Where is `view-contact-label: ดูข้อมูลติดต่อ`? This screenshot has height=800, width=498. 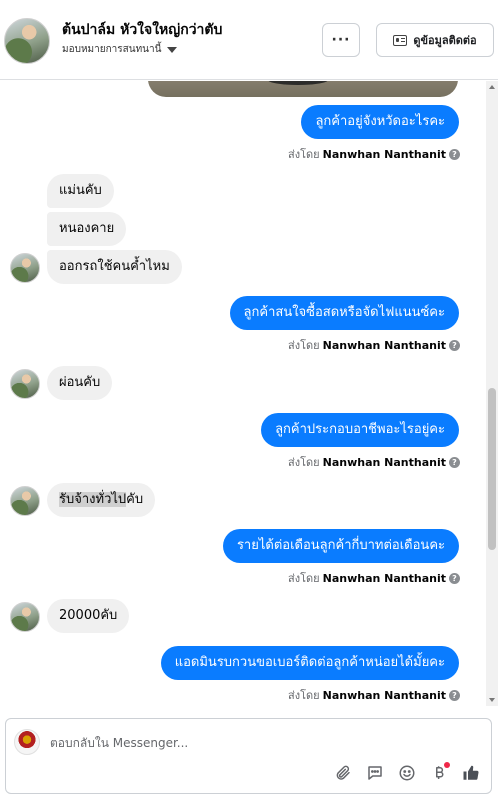 view-contact-label: ดูข้อมูลติดต่อ is located at coordinates (445, 40).